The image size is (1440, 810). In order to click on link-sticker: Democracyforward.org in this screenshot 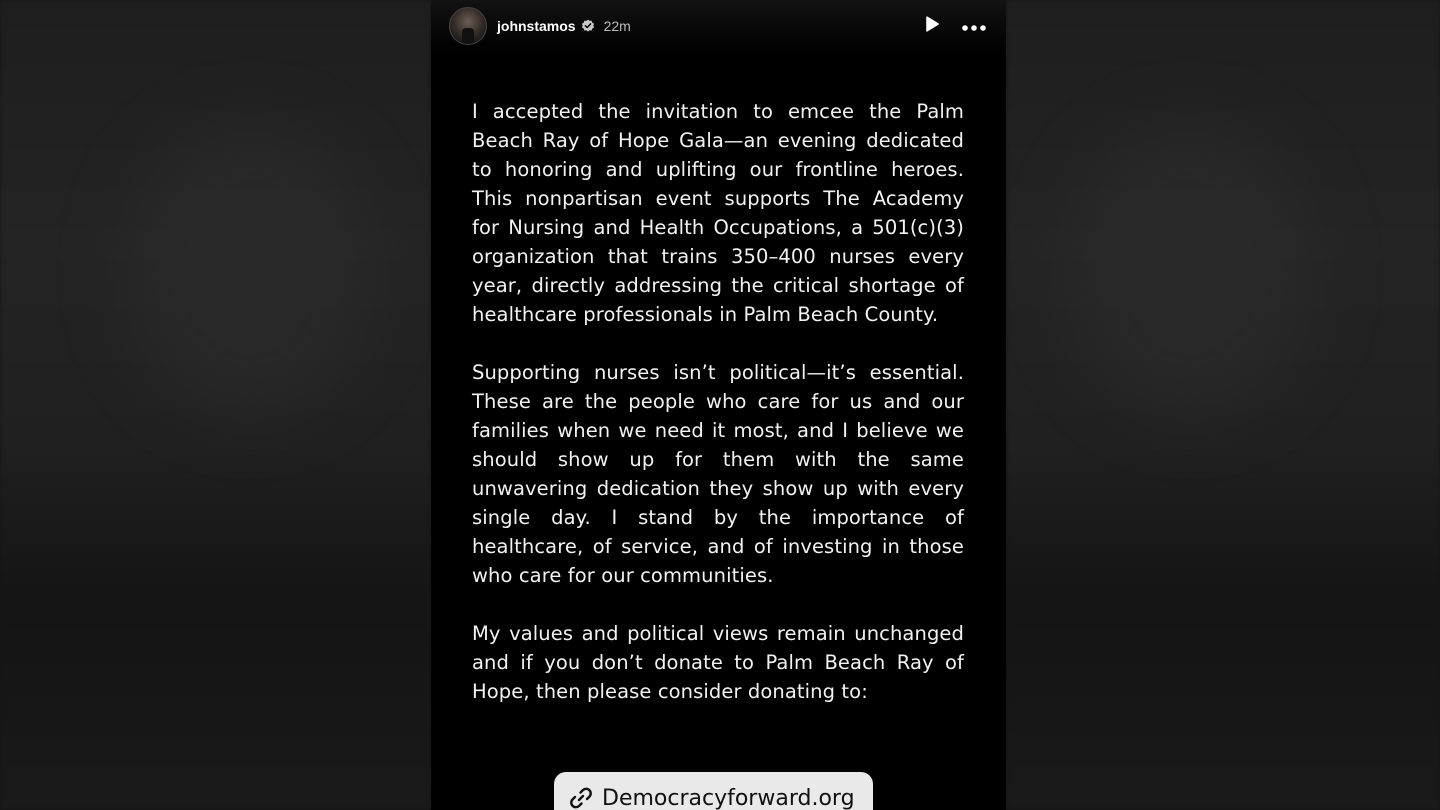, I will do `click(713, 791)`.